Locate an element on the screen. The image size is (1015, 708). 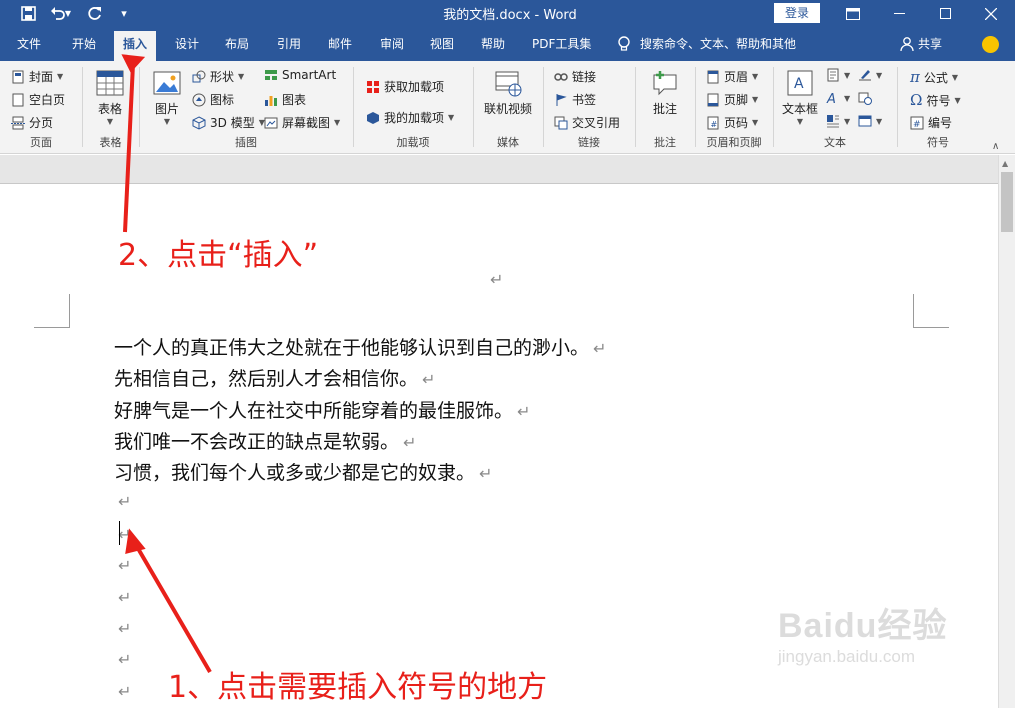
annotation-step-2: 2、点击“插入” is located at coordinates (218, 255).